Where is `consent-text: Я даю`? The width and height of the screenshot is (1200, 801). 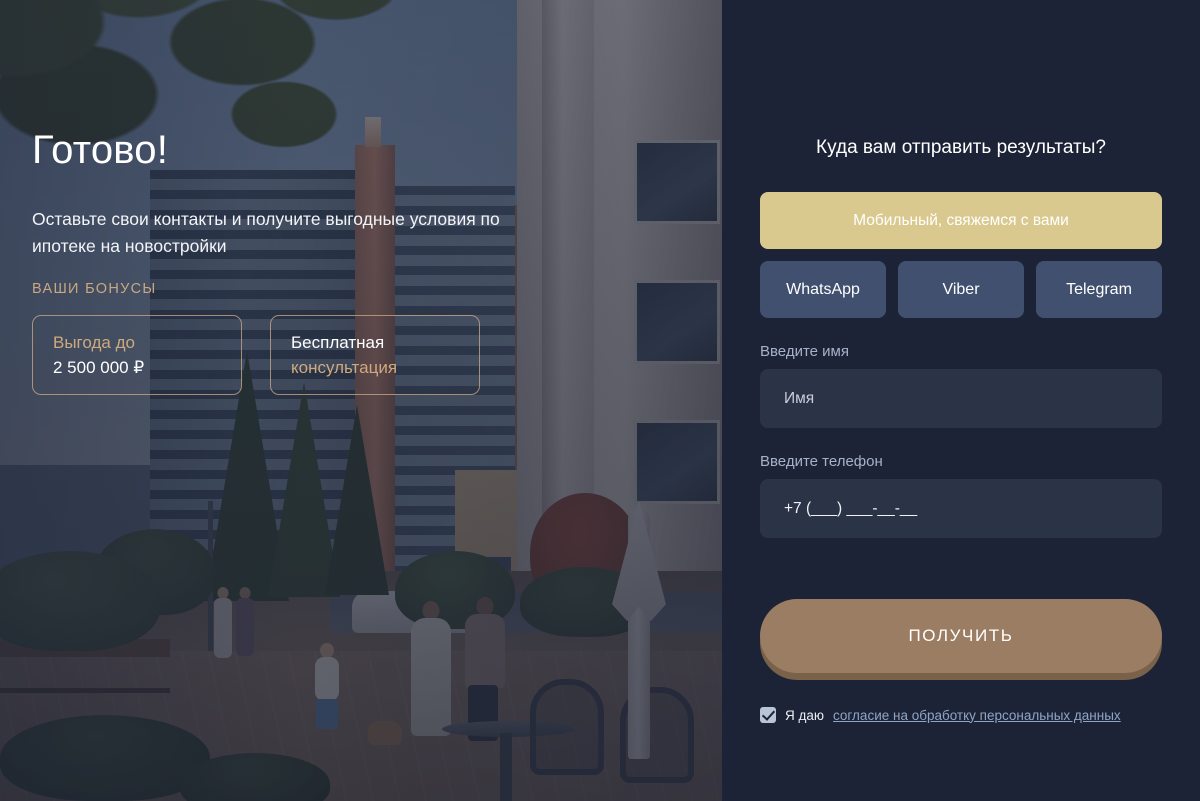 consent-text: Я даю is located at coordinates (805, 715).